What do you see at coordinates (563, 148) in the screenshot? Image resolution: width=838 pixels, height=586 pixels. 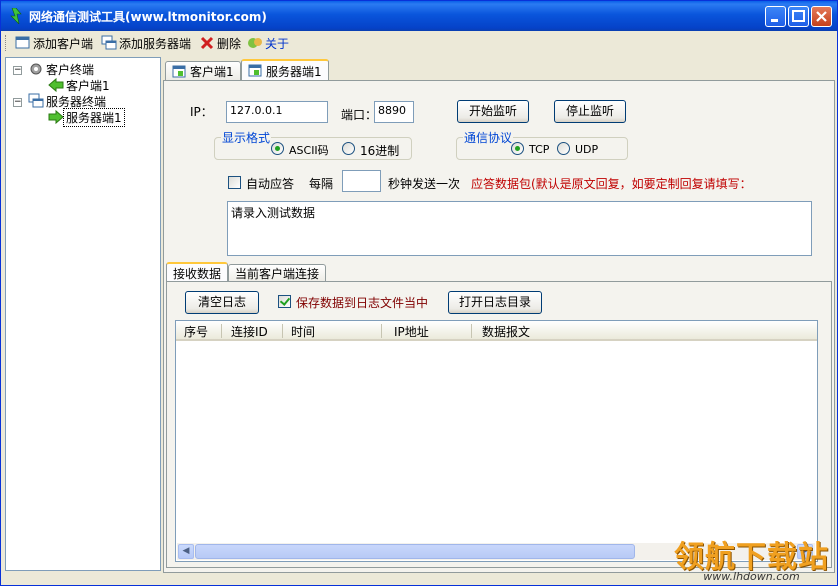 I see `proto-udp-radio` at bounding box center [563, 148].